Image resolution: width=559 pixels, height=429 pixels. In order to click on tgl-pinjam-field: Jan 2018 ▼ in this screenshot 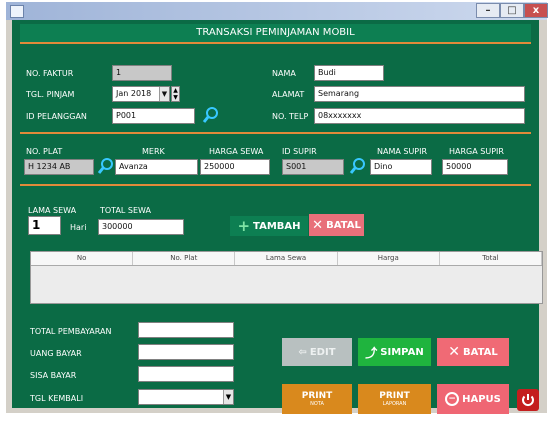, I will do `click(141, 94)`.